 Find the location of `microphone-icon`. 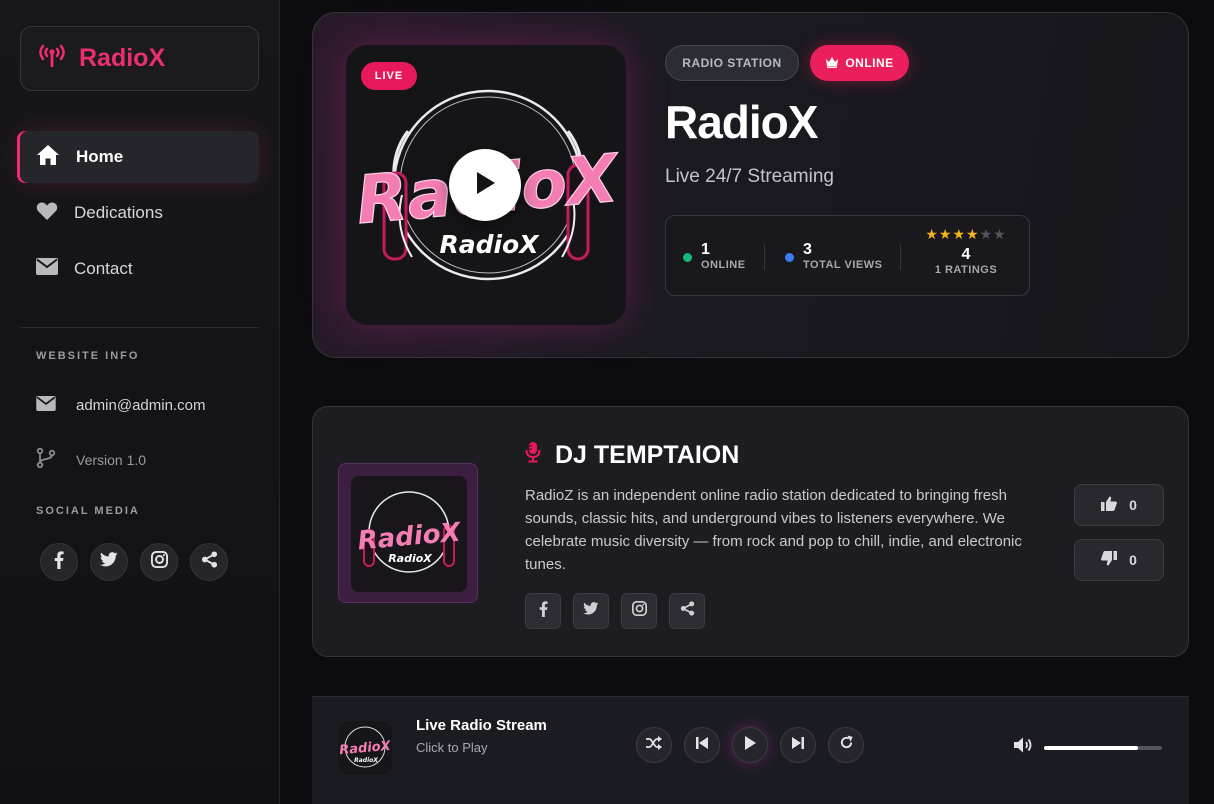

microphone-icon is located at coordinates (533, 455).